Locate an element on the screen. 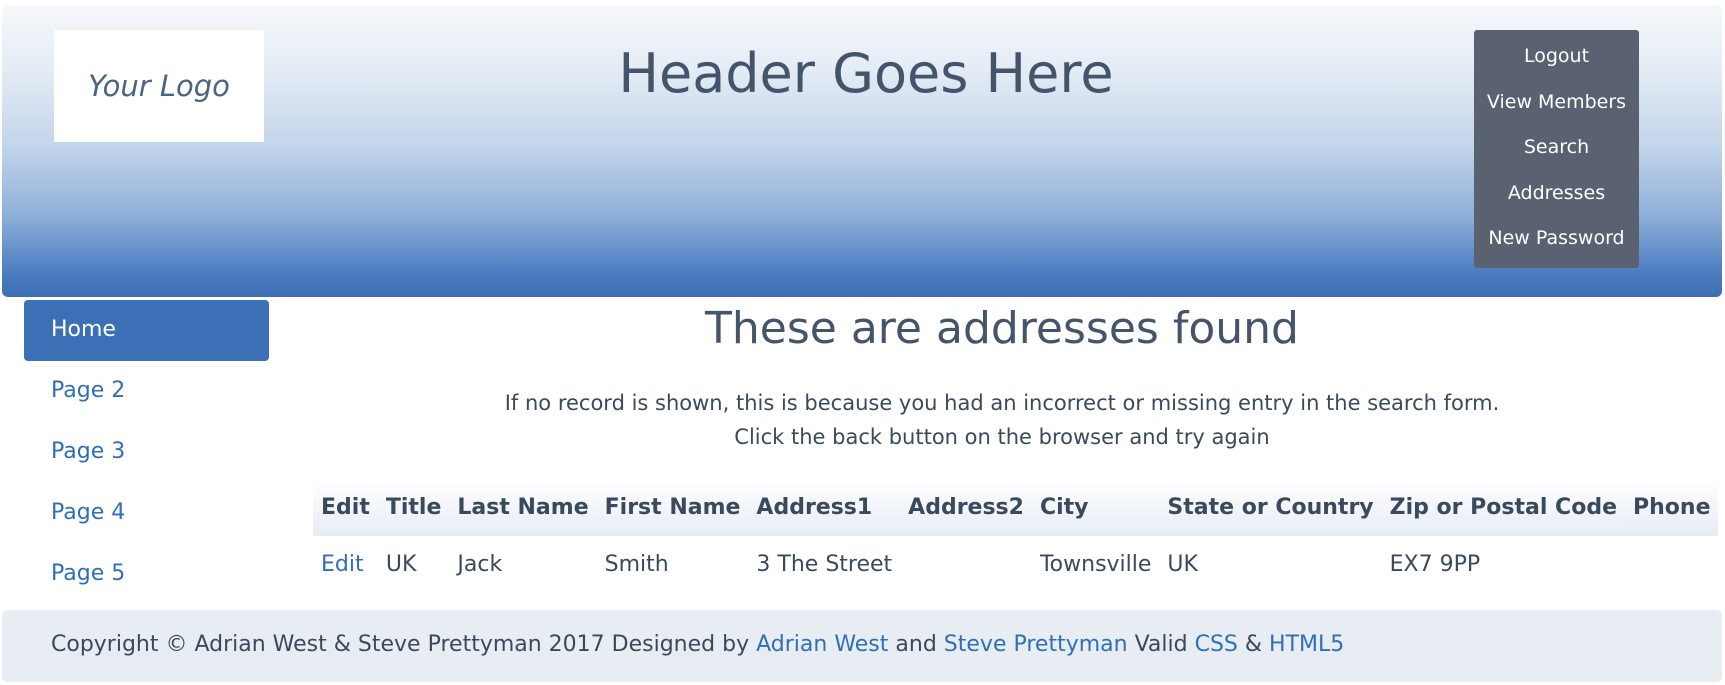 The image size is (1725, 685). column-header-address2: Address2 is located at coordinates (966, 507).